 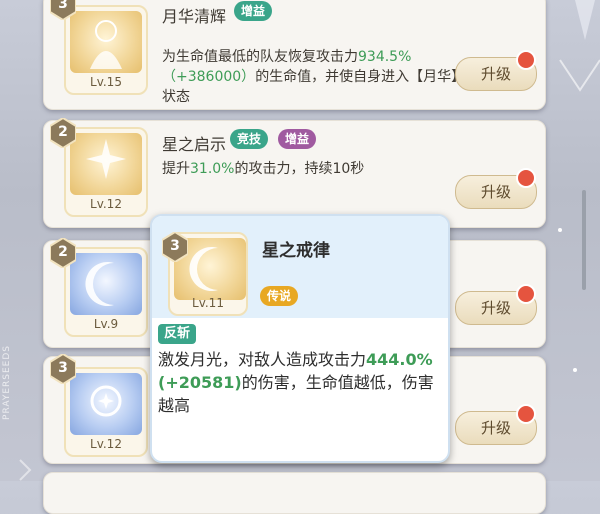 I want to click on skill-icon-frame: Lv.15, so click(x=106, y=50).